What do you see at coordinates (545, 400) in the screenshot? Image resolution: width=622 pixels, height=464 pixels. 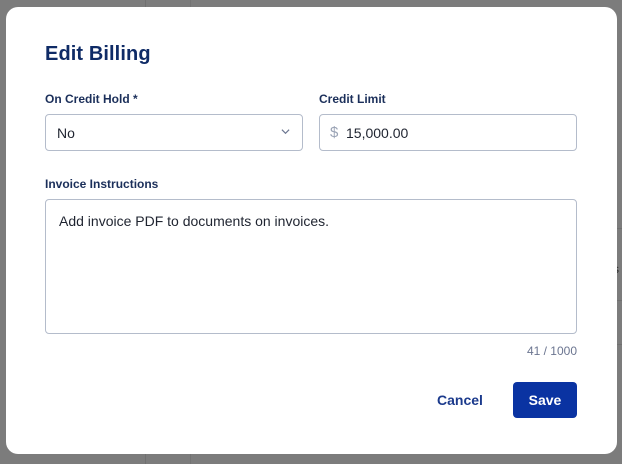 I see `save-button: Save` at bounding box center [545, 400].